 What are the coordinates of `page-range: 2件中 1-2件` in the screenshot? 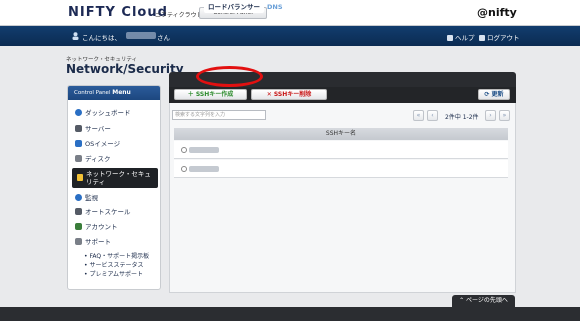 It's located at (462, 117).